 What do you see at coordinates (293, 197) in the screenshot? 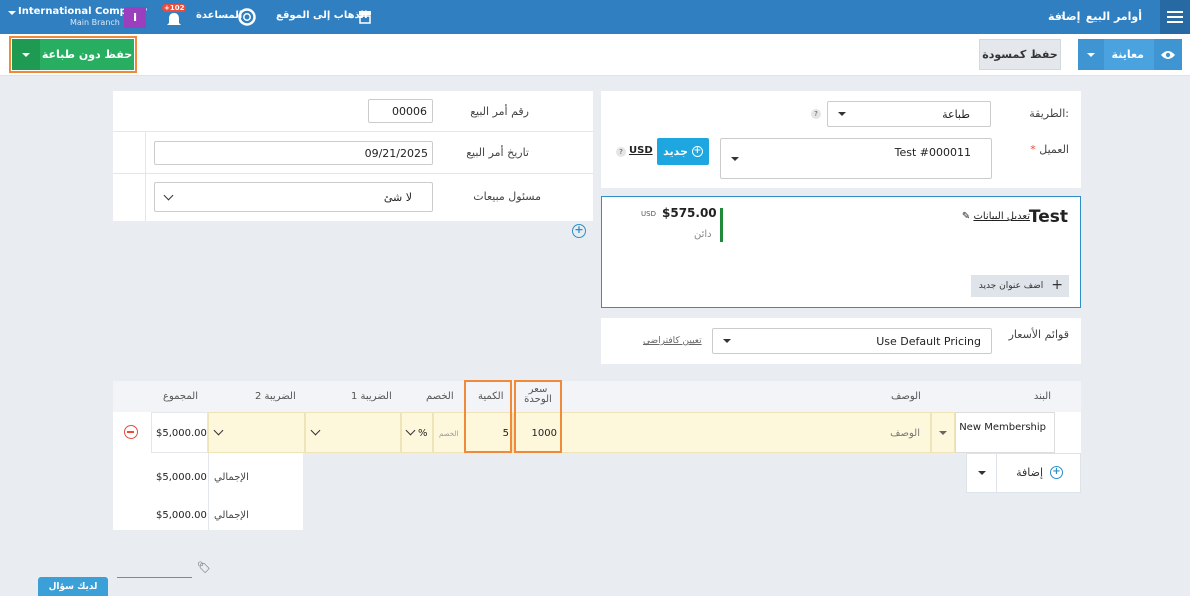
I see `sales-rep-select: لا شئ` at bounding box center [293, 197].